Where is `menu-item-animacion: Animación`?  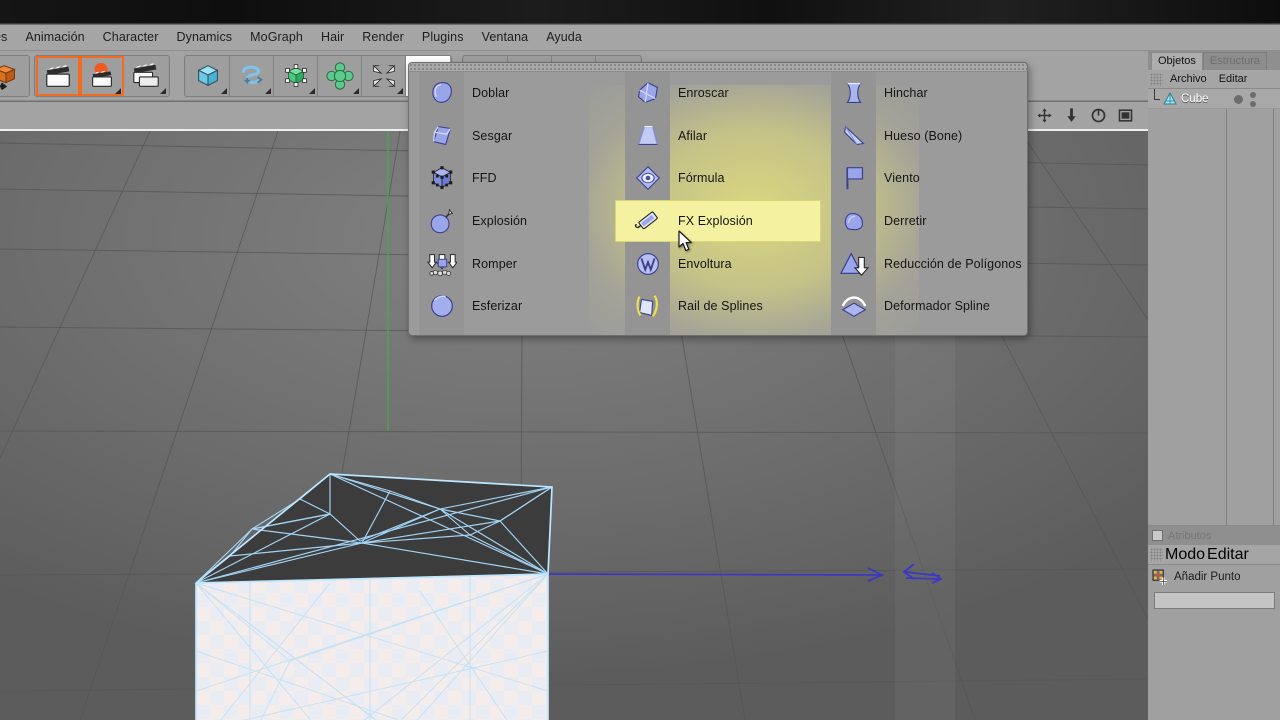 menu-item-animacion: Animación is located at coordinates (54, 37).